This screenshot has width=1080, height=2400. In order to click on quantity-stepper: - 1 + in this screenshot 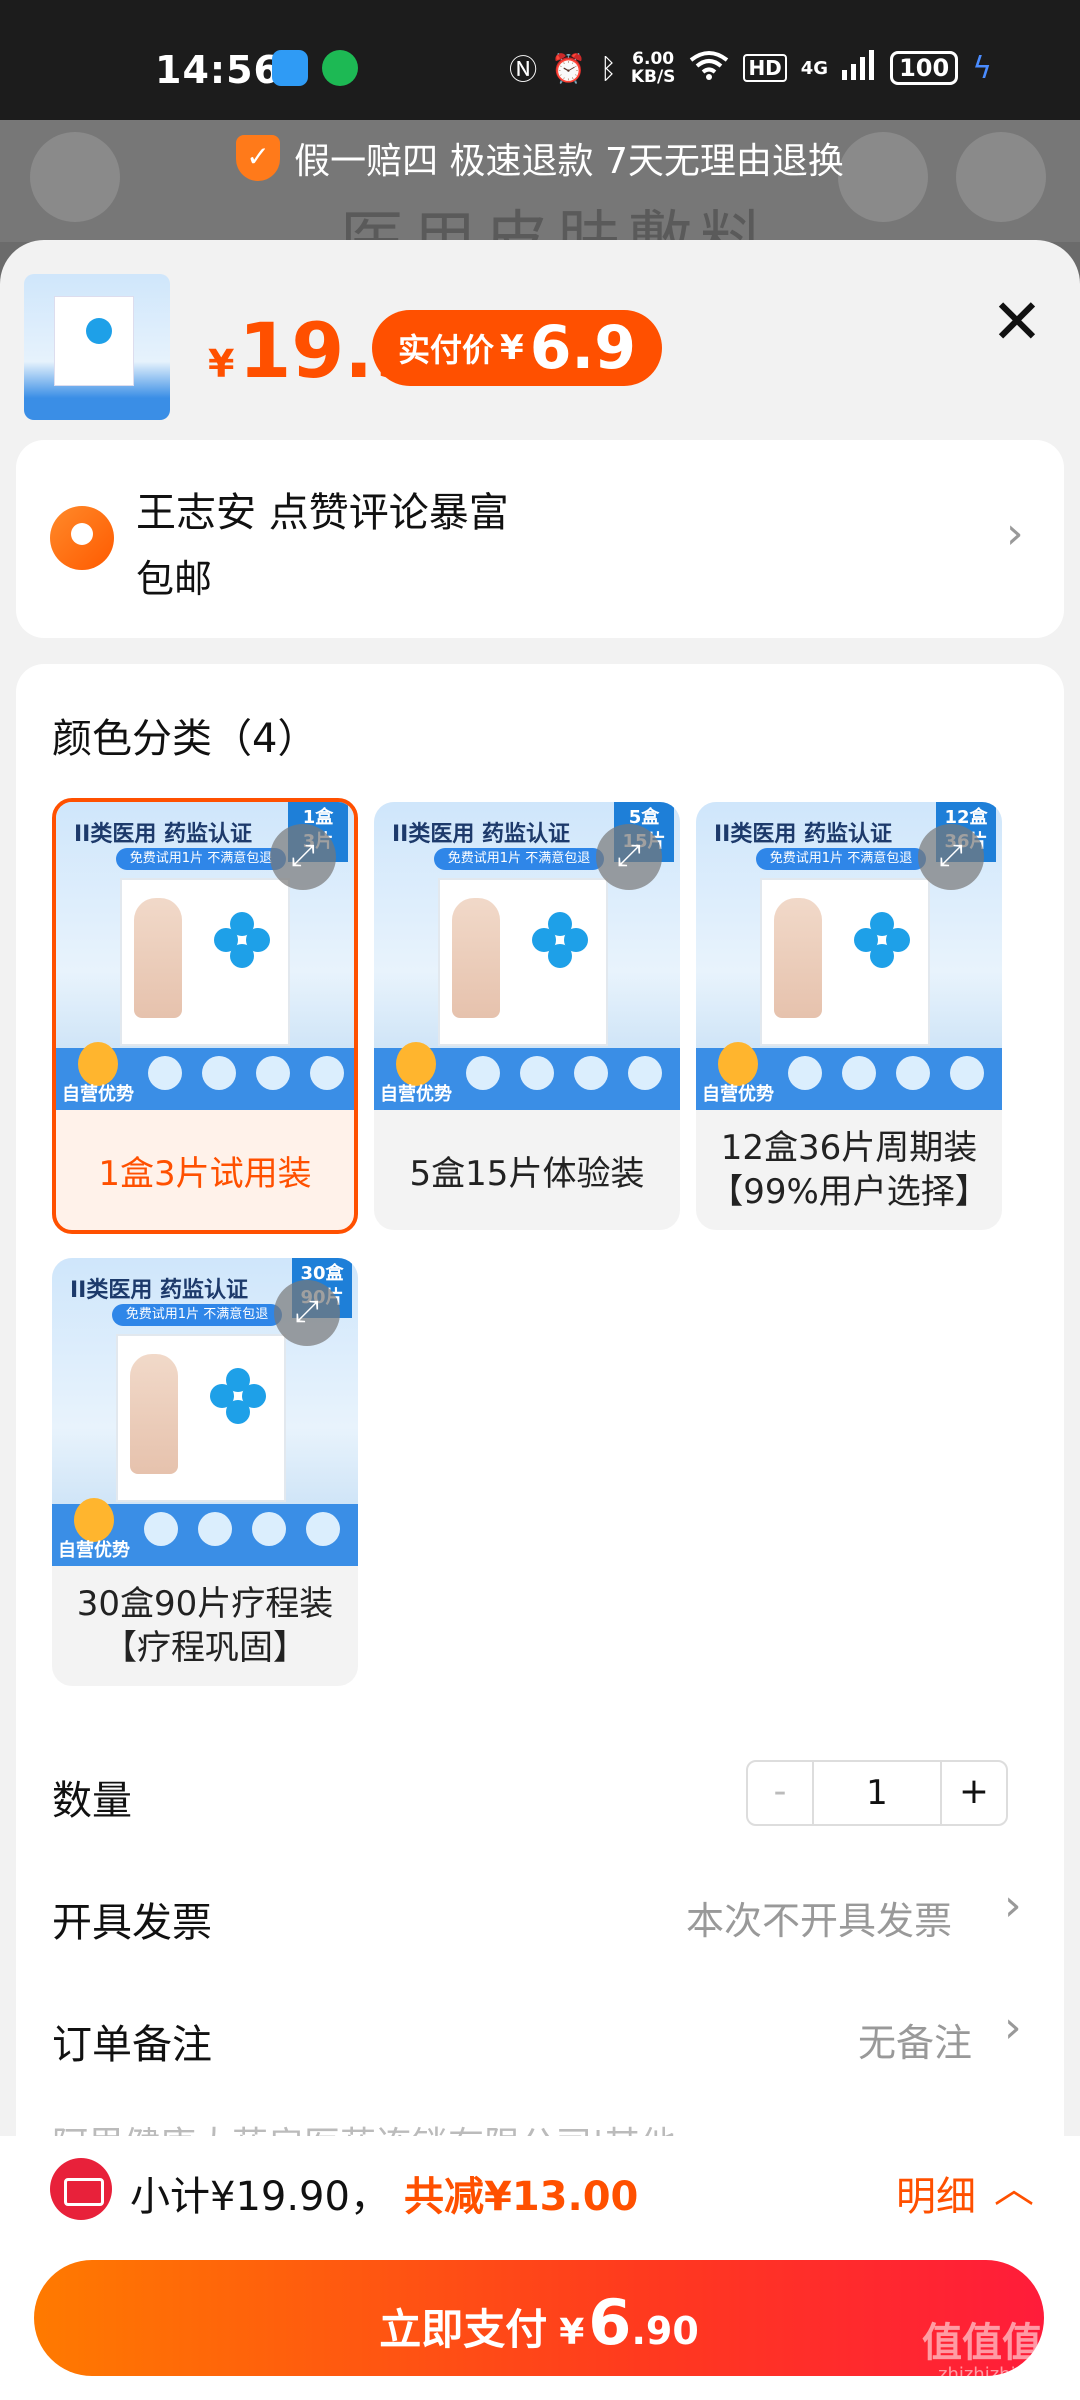, I will do `click(877, 1793)`.